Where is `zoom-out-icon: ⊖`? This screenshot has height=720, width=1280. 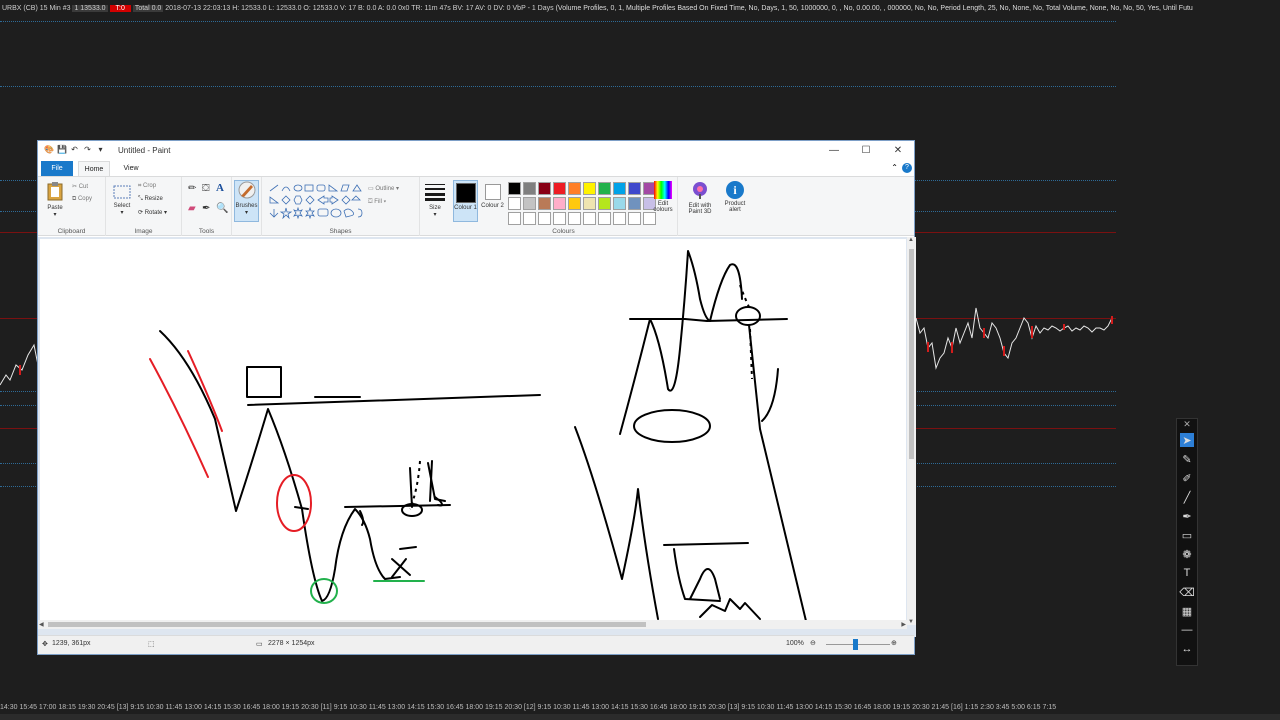 zoom-out-icon: ⊖ is located at coordinates (813, 643).